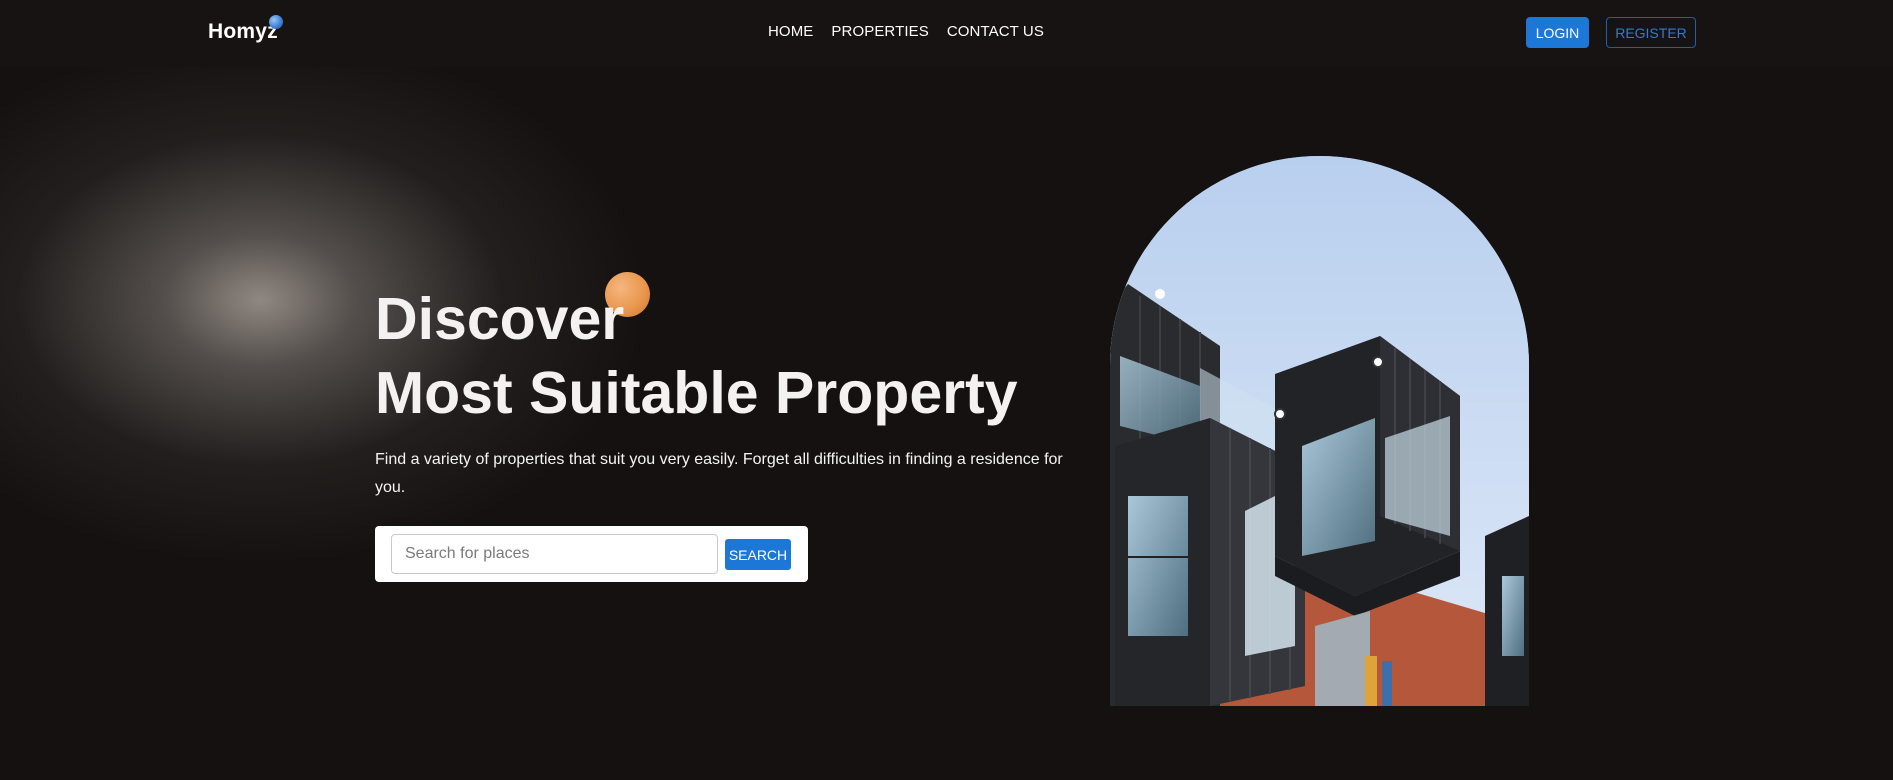  Describe the element at coordinates (995, 31) in the screenshot. I see `nav-link-contact: CONTACT US` at that location.